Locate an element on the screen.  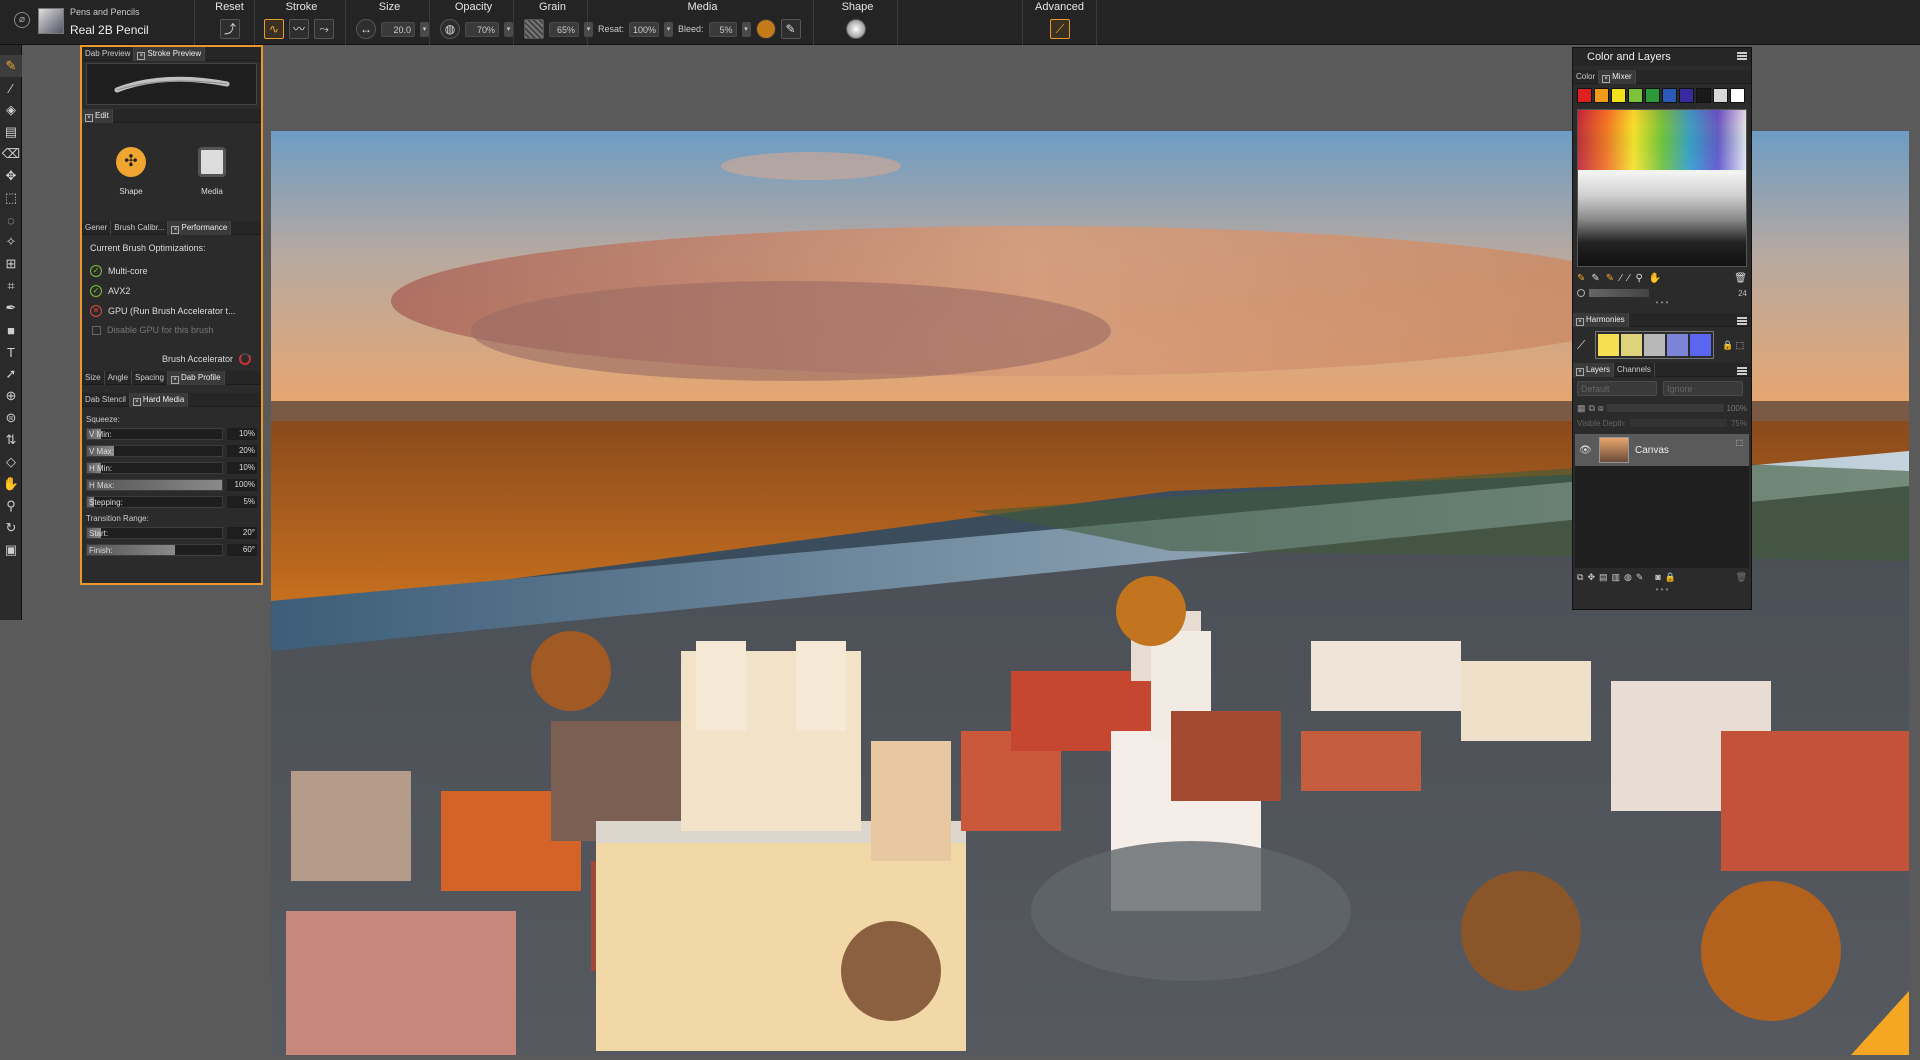
layer-commands-icon: ⧉ is located at coordinates (1580, 577).